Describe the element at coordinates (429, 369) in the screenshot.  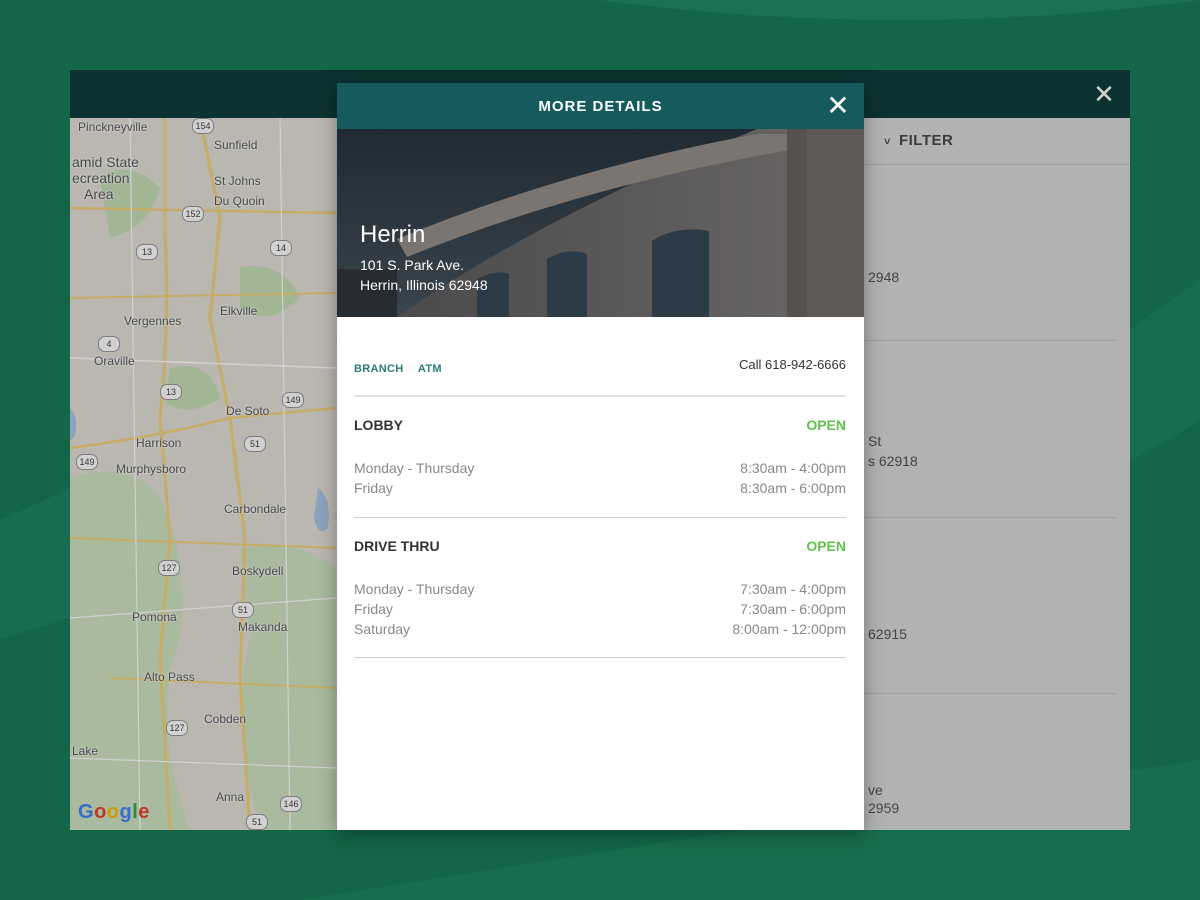
I see `tag-atm: ATM` at that location.